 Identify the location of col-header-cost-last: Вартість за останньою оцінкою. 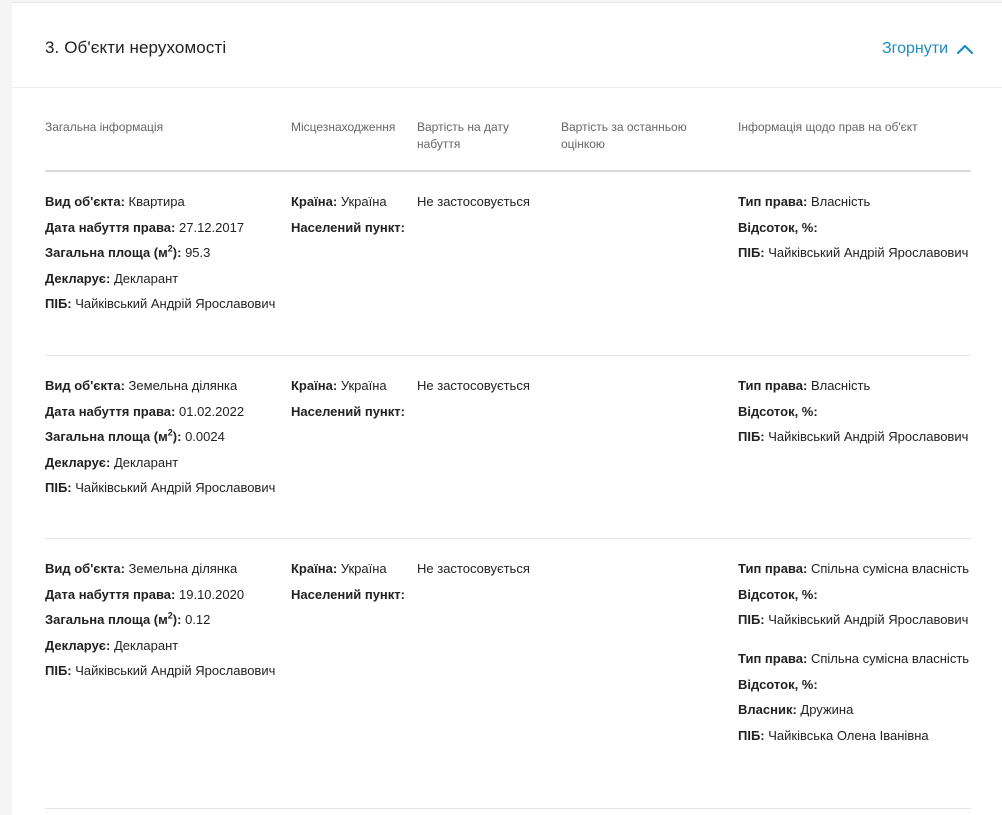
(624, 135).